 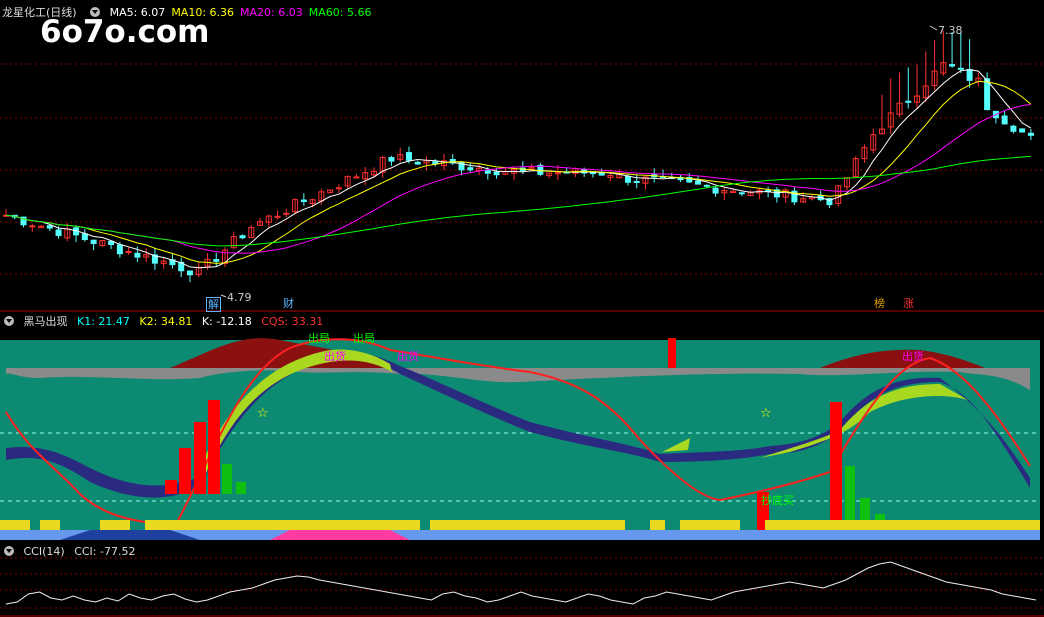 I want to click on badge-bang: 榜, so click(x=879, y=303).